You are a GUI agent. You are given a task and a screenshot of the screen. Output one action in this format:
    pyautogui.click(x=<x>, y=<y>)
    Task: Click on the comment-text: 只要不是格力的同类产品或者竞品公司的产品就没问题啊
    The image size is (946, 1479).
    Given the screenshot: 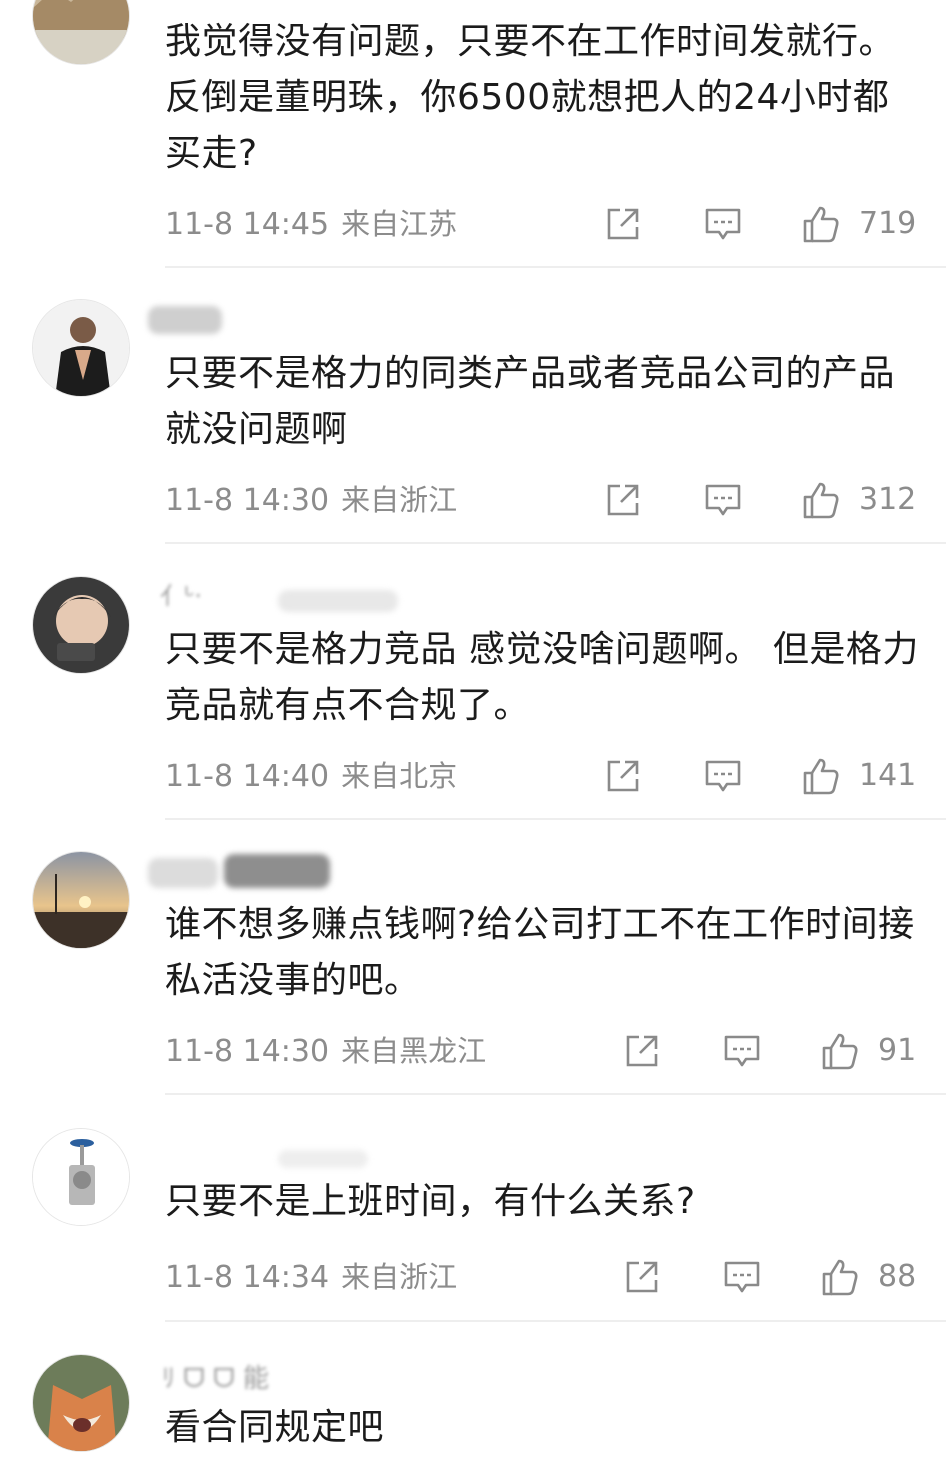 What is the action you would take?
    pyautogui.click(x=530, y=401)
    